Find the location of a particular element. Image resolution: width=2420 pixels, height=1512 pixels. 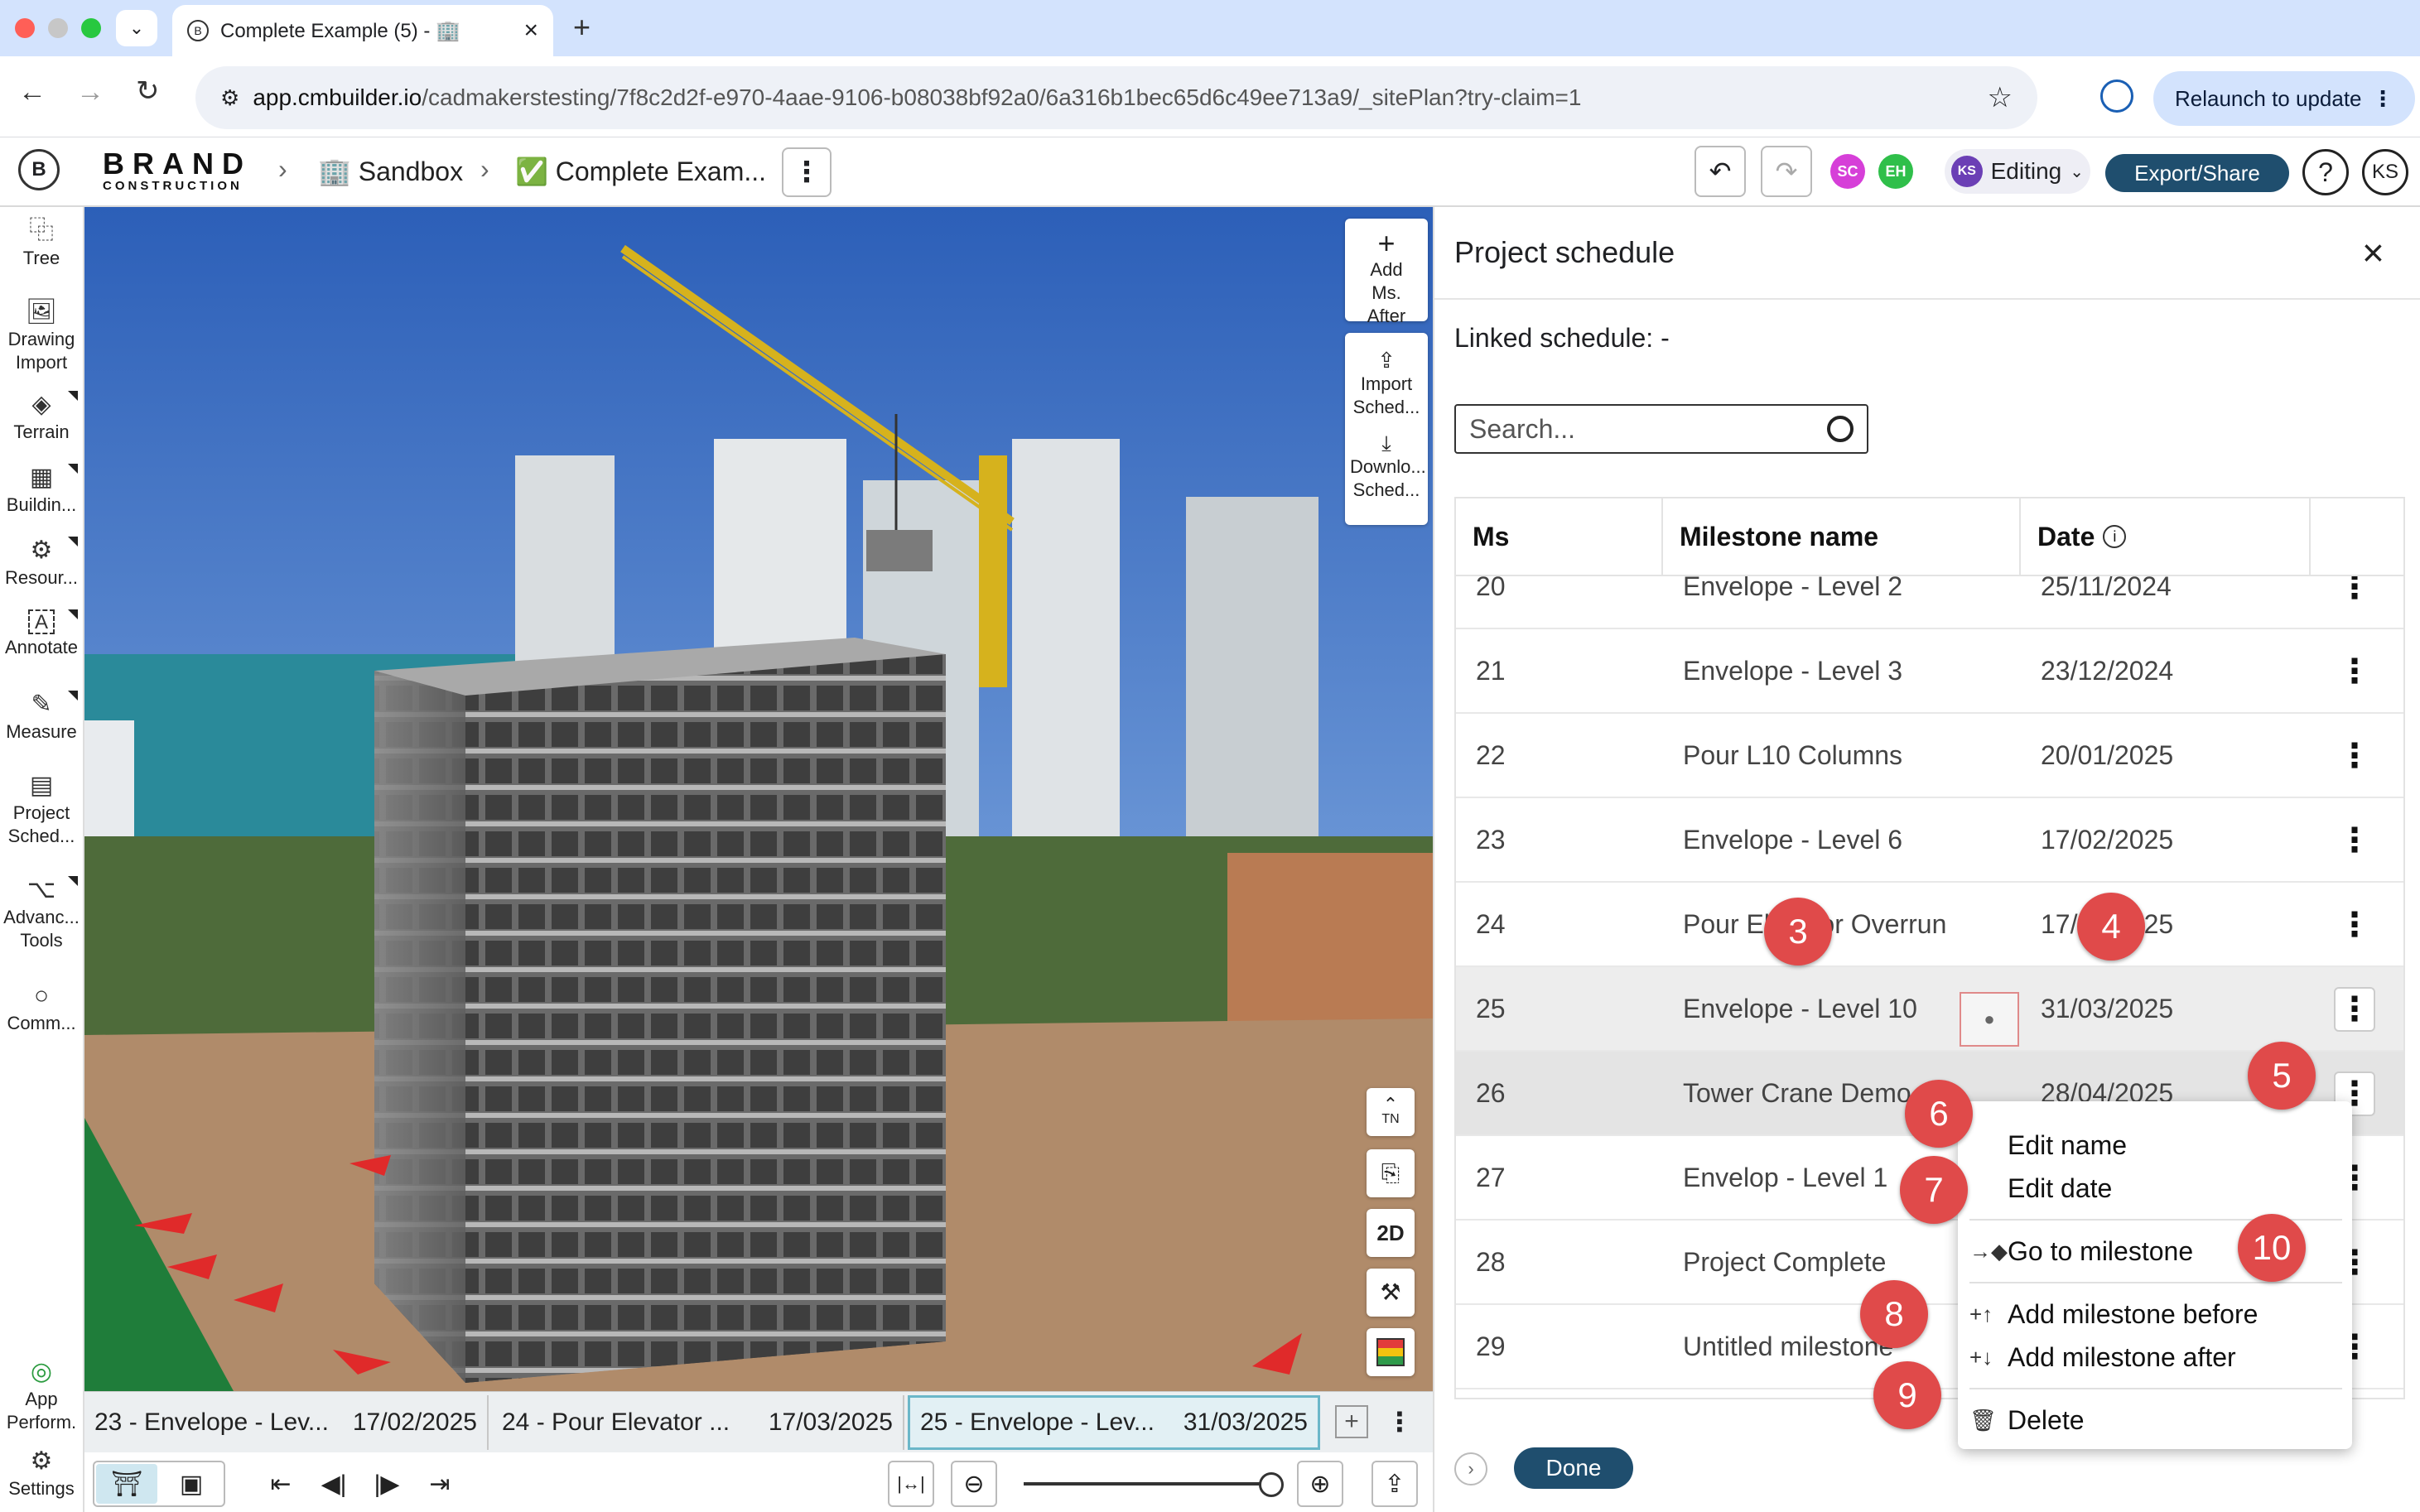

minimize-window-button is located at coordinates (58, 28).